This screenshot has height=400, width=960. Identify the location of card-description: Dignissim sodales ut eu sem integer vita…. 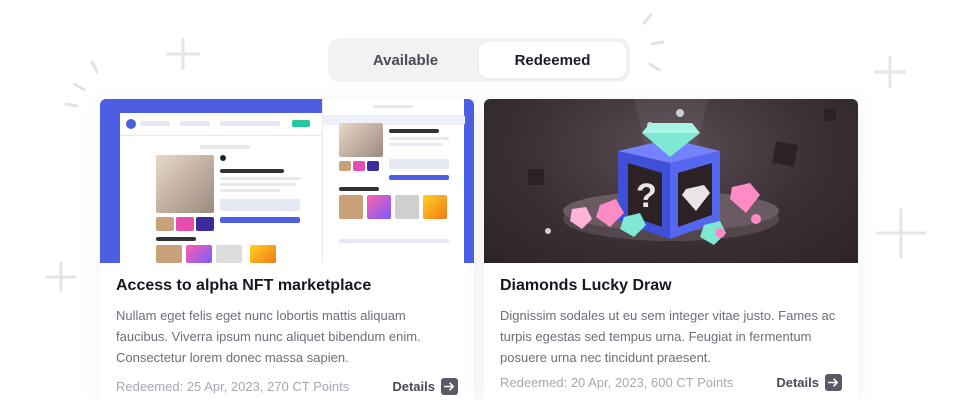
(668, 336).